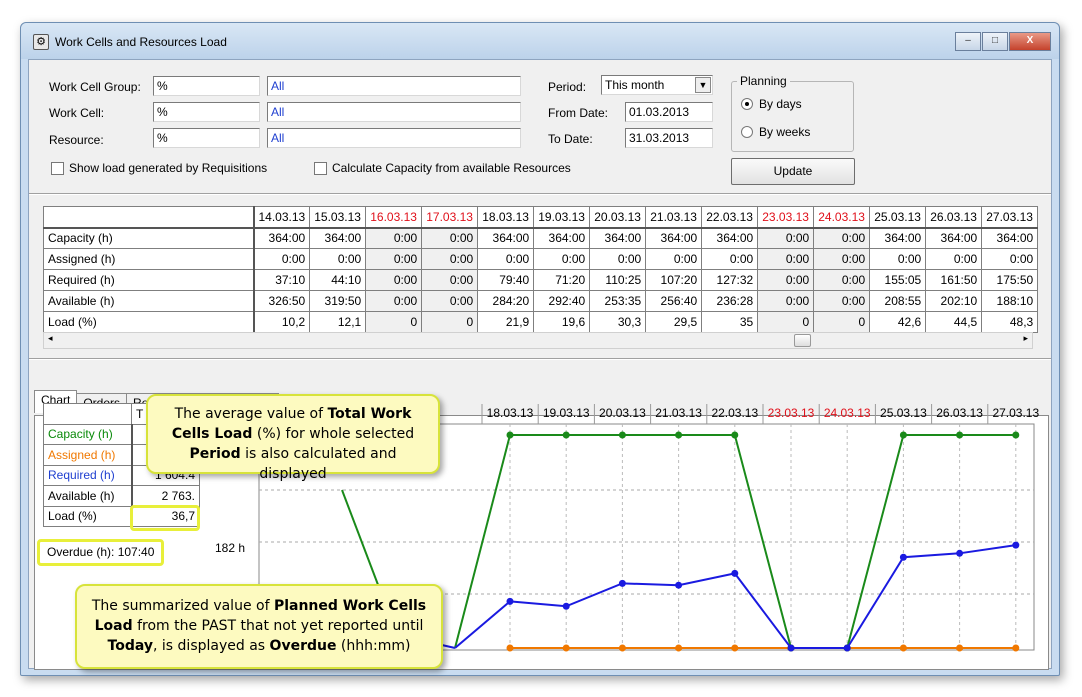  What do you see at coordinates (338, 301) in the screenshot?
I see `grid-cell: 319:50` at bounding box center [338, 301].